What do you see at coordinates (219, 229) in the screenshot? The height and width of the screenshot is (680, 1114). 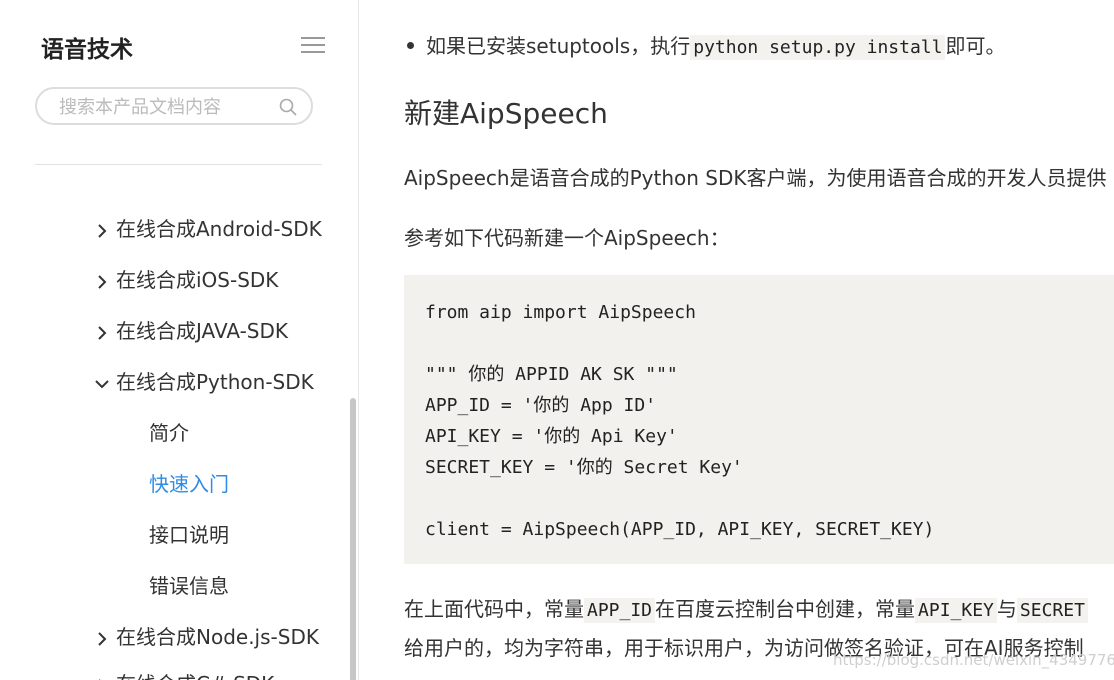 I see `sidebar-item-label: 在线合成Android-SDK` at bounding box center [219, 229].